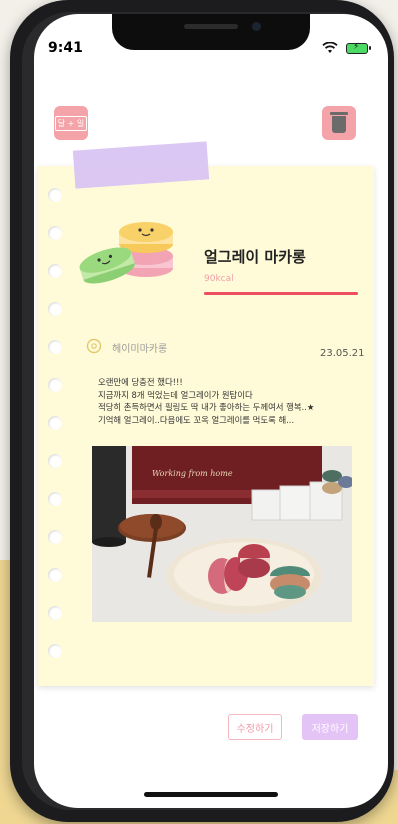 This screenshot has width=398, height=824. I want to click on save-button: 저장하기, so click(330, 727).